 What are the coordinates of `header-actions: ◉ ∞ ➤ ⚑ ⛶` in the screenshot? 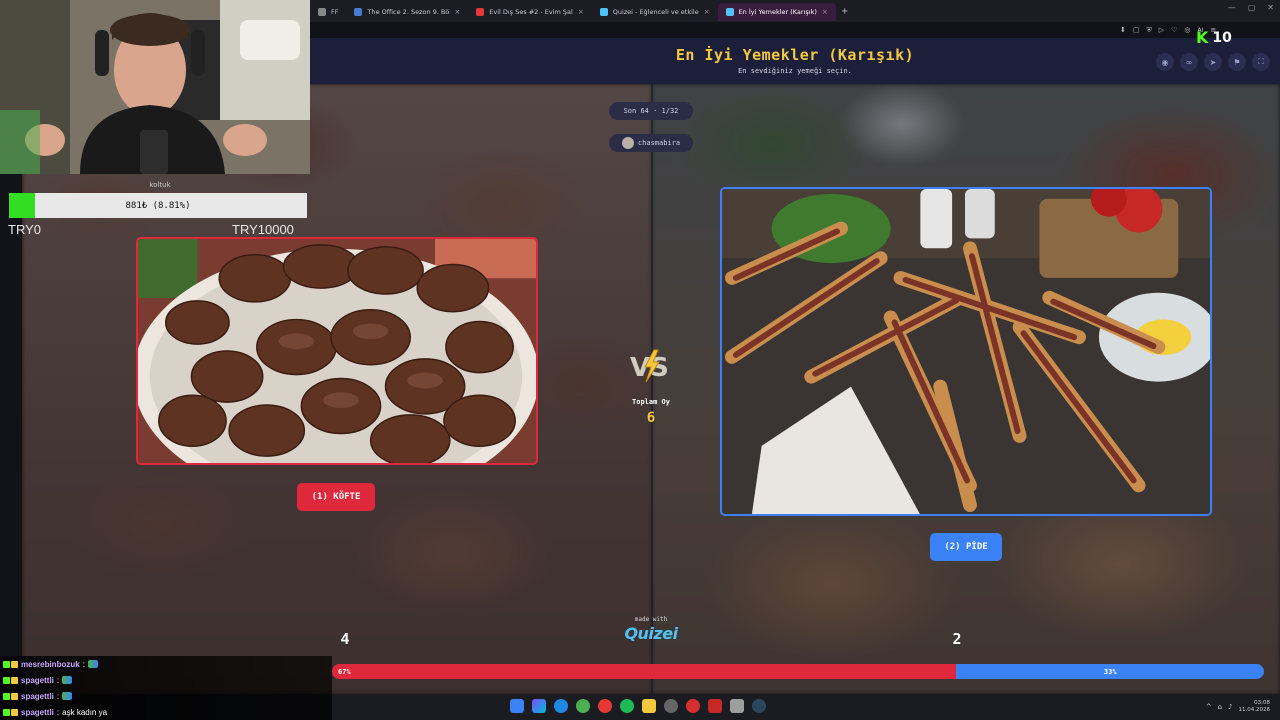 It's located at (1213, 62).